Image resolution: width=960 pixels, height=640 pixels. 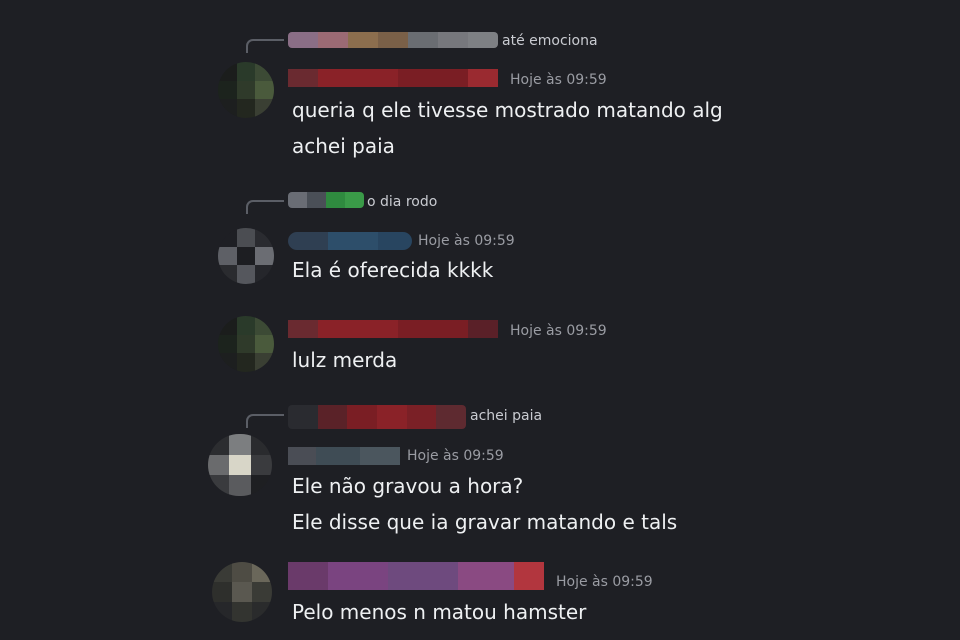 I want to click on message-text: lulz merda, so click(x=345, y=360).